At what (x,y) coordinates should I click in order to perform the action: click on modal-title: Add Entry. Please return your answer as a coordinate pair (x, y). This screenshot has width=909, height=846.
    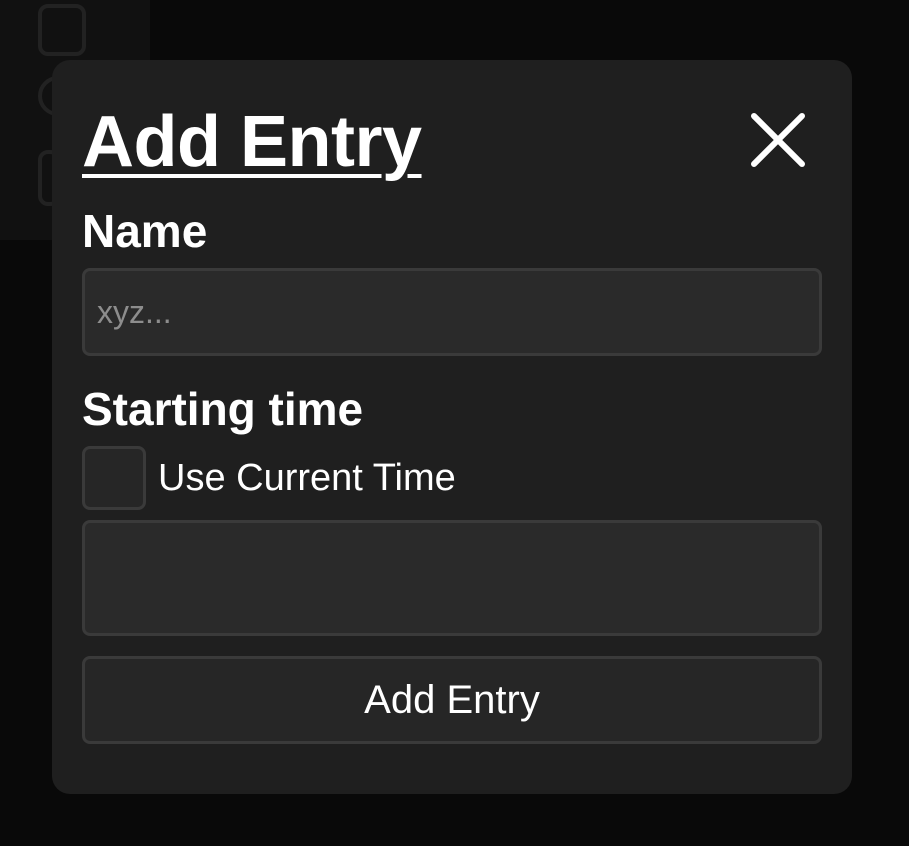
    Looking at the image, I should click on (252, 142).